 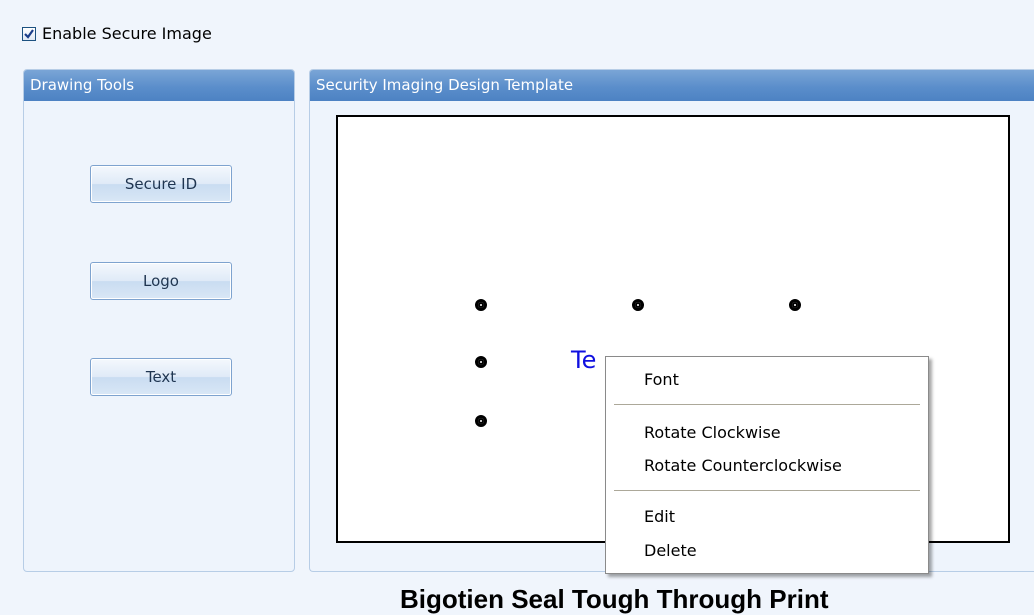 I want to click on text-button: Text, so click(x=161, y=377).